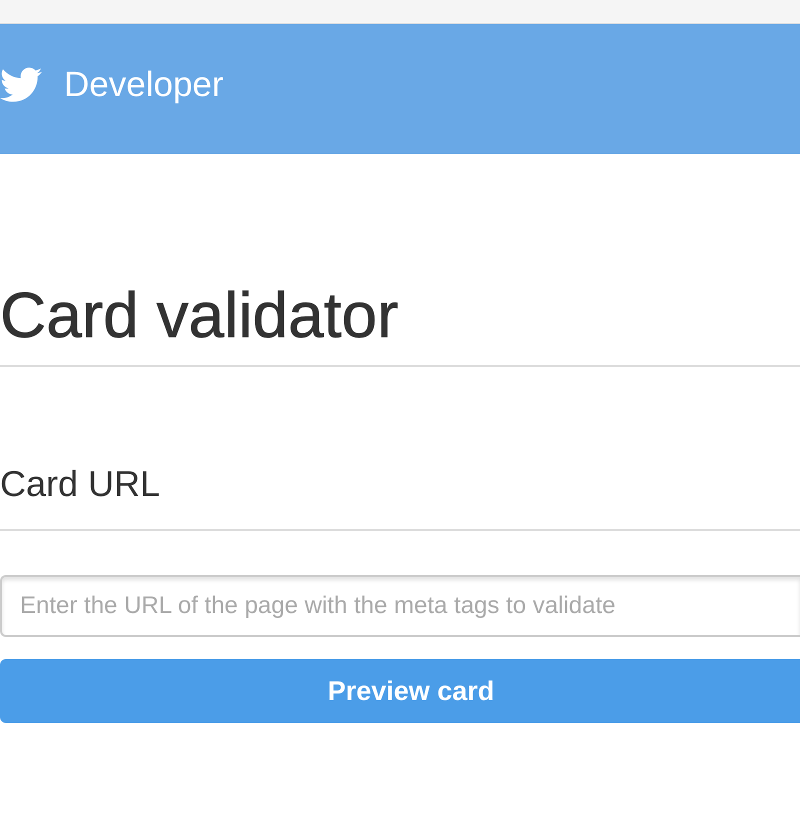  What do you see at coordinates (400, 691) in the screenshot?
I see `preview-button: Preview card` at bounding box center [400, 691].